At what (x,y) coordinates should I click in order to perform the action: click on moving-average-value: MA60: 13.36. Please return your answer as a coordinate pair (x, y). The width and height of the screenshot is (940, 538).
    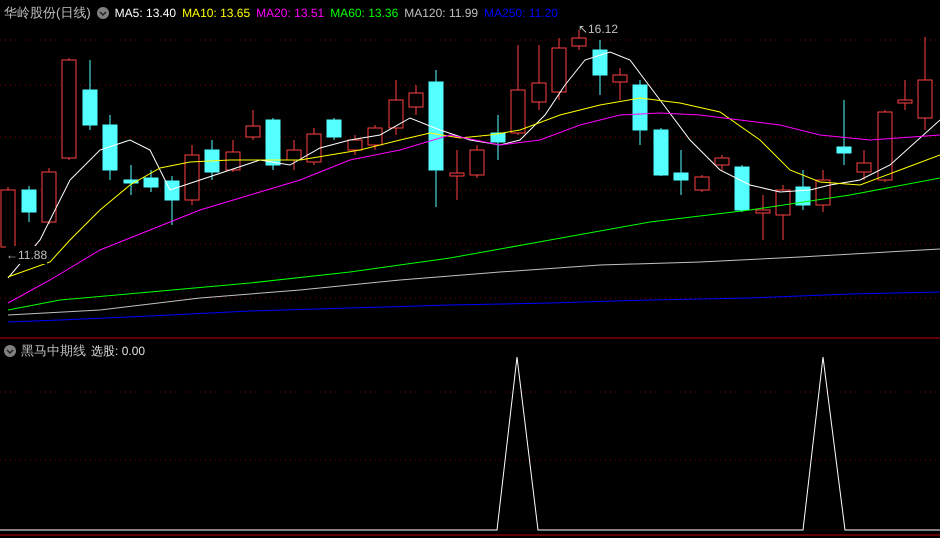
    Looking at the image, I should click on (364, 13).